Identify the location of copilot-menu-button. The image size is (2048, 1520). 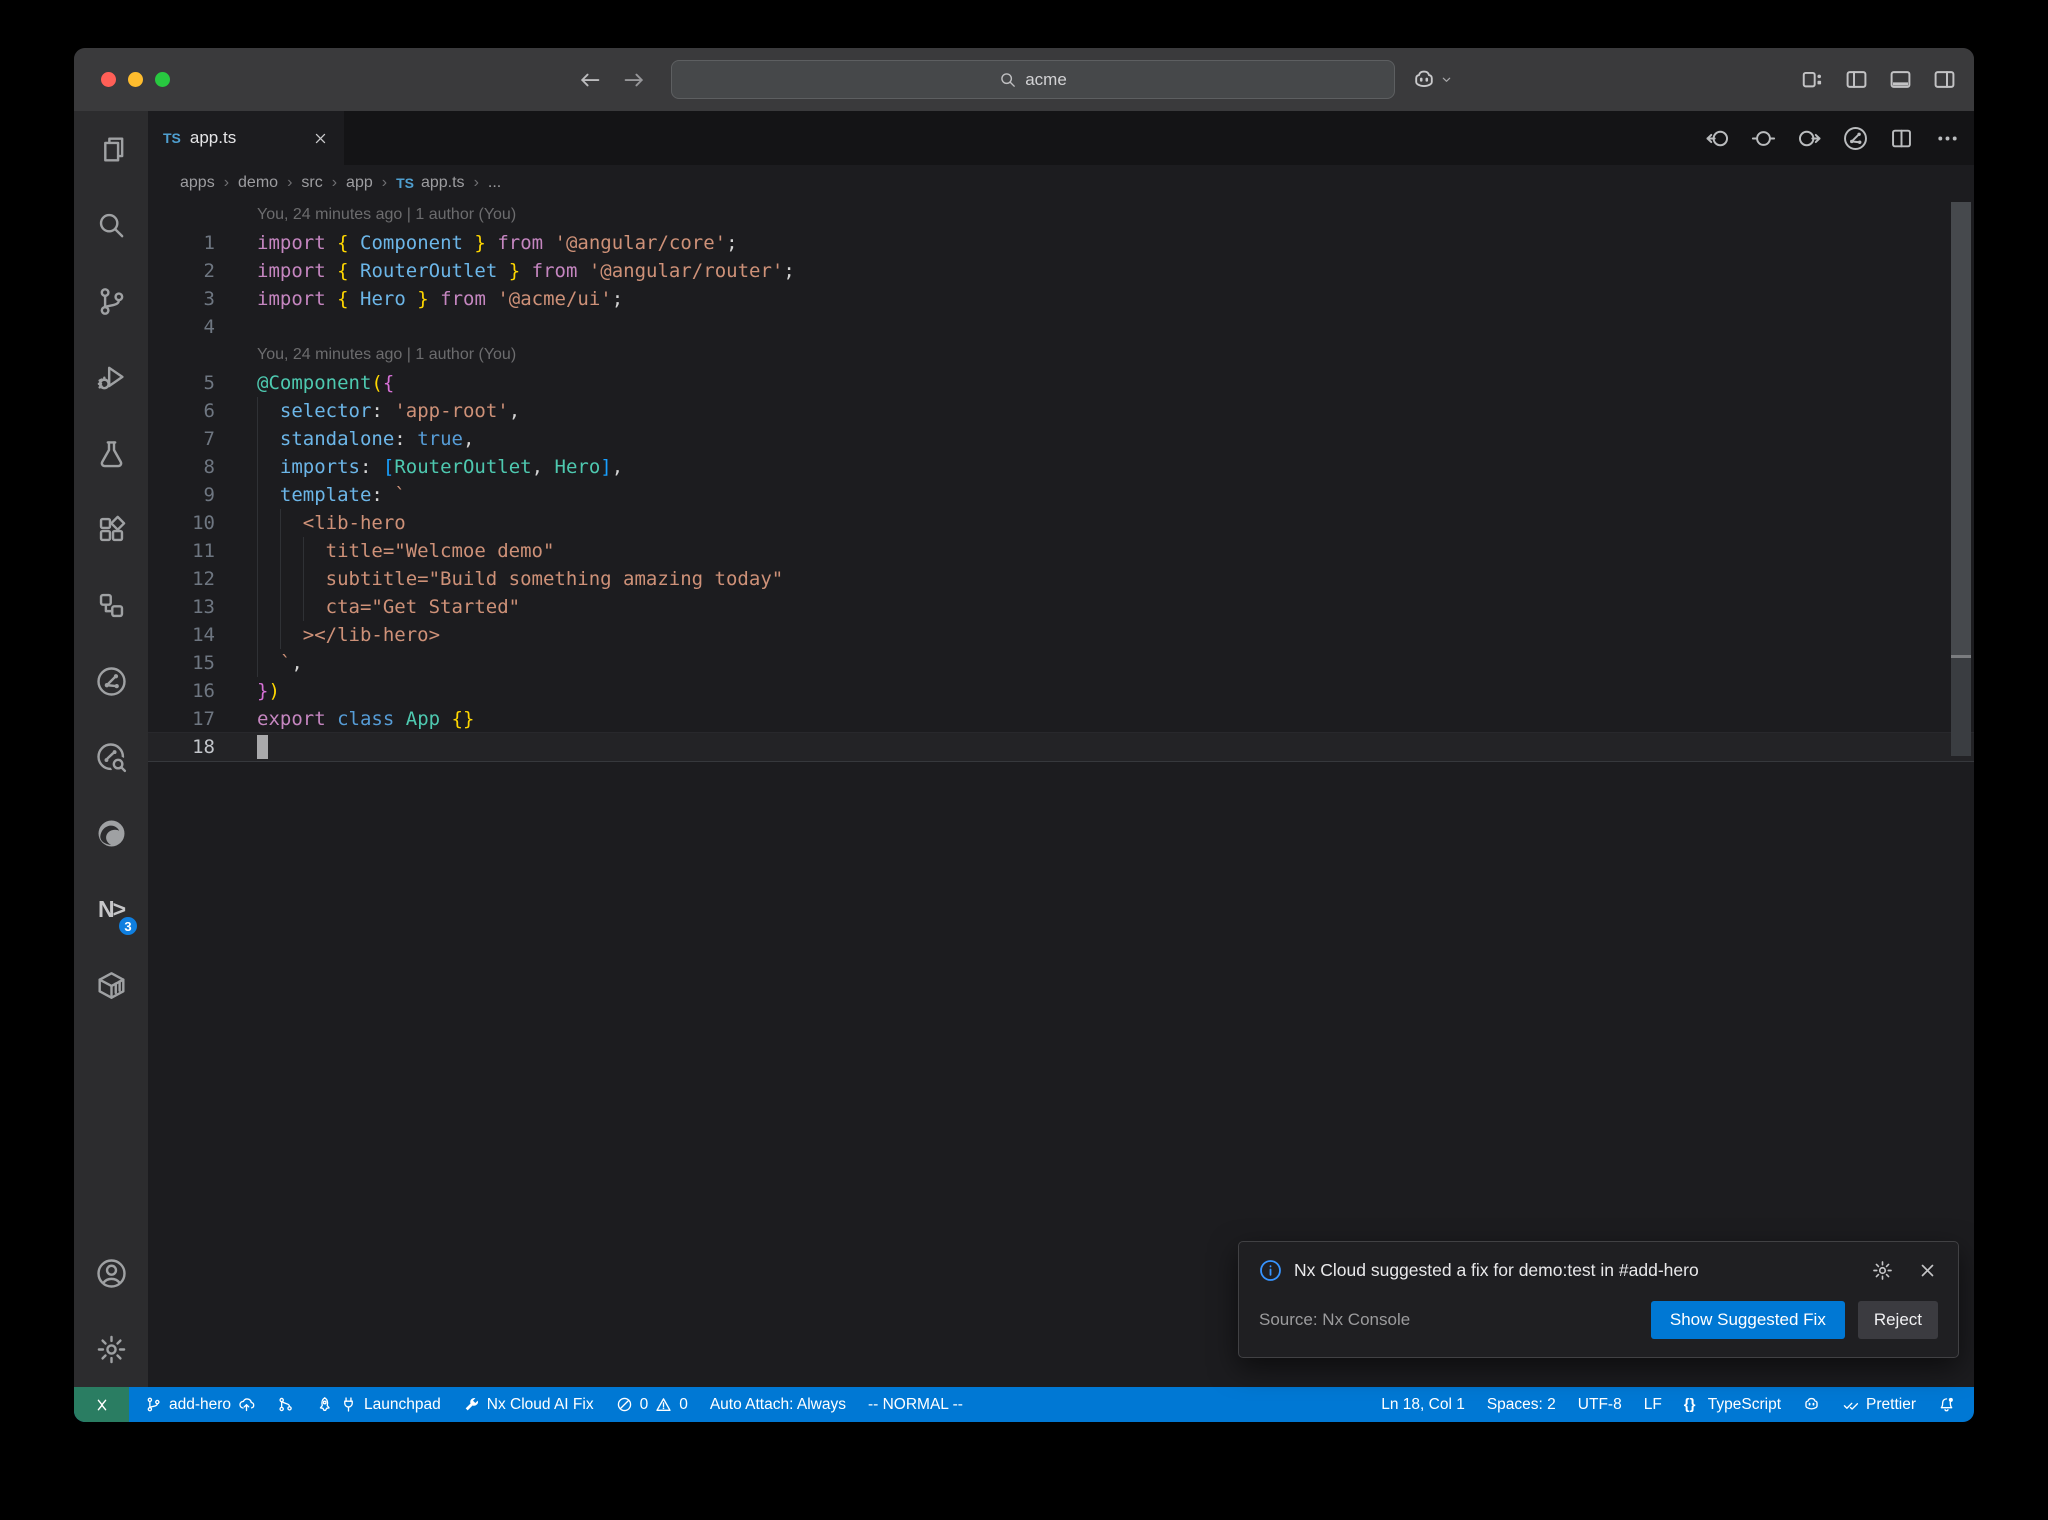
(1433, 79).